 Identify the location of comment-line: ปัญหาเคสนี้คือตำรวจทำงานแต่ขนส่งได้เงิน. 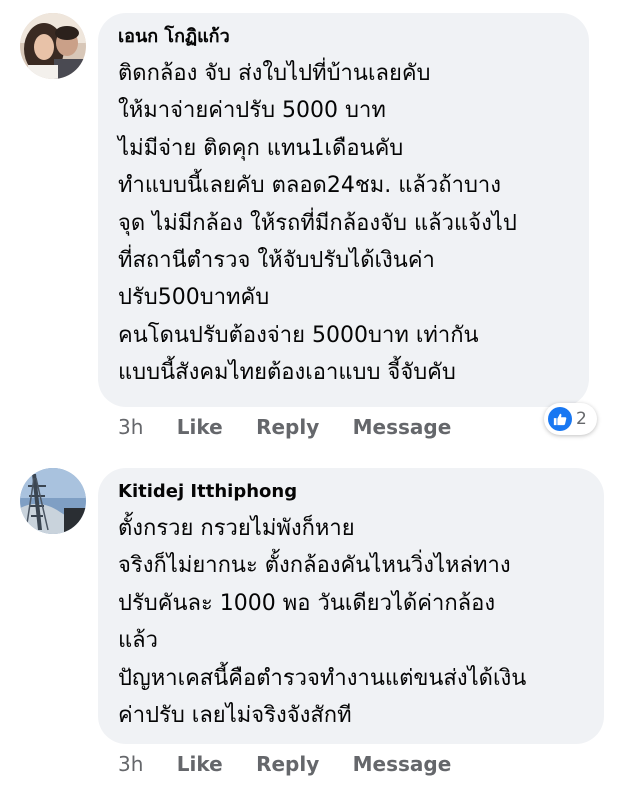
(322, 678).